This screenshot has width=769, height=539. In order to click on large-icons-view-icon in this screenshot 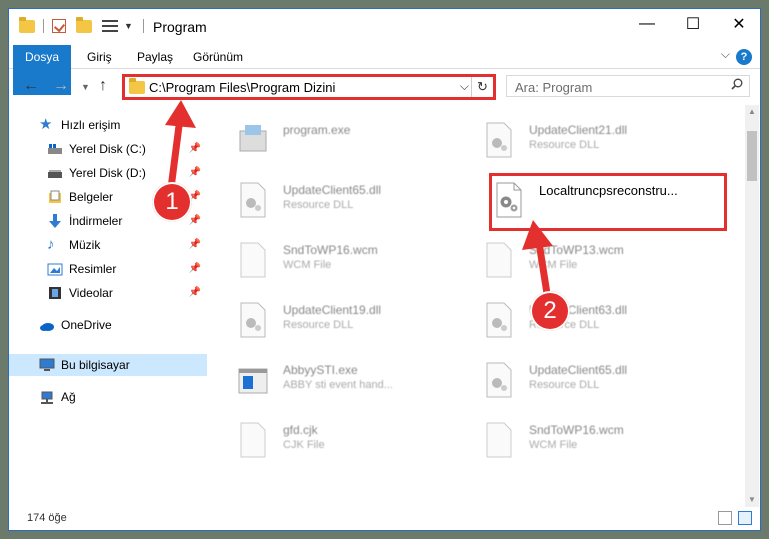, I will do `click(745, 518)`.